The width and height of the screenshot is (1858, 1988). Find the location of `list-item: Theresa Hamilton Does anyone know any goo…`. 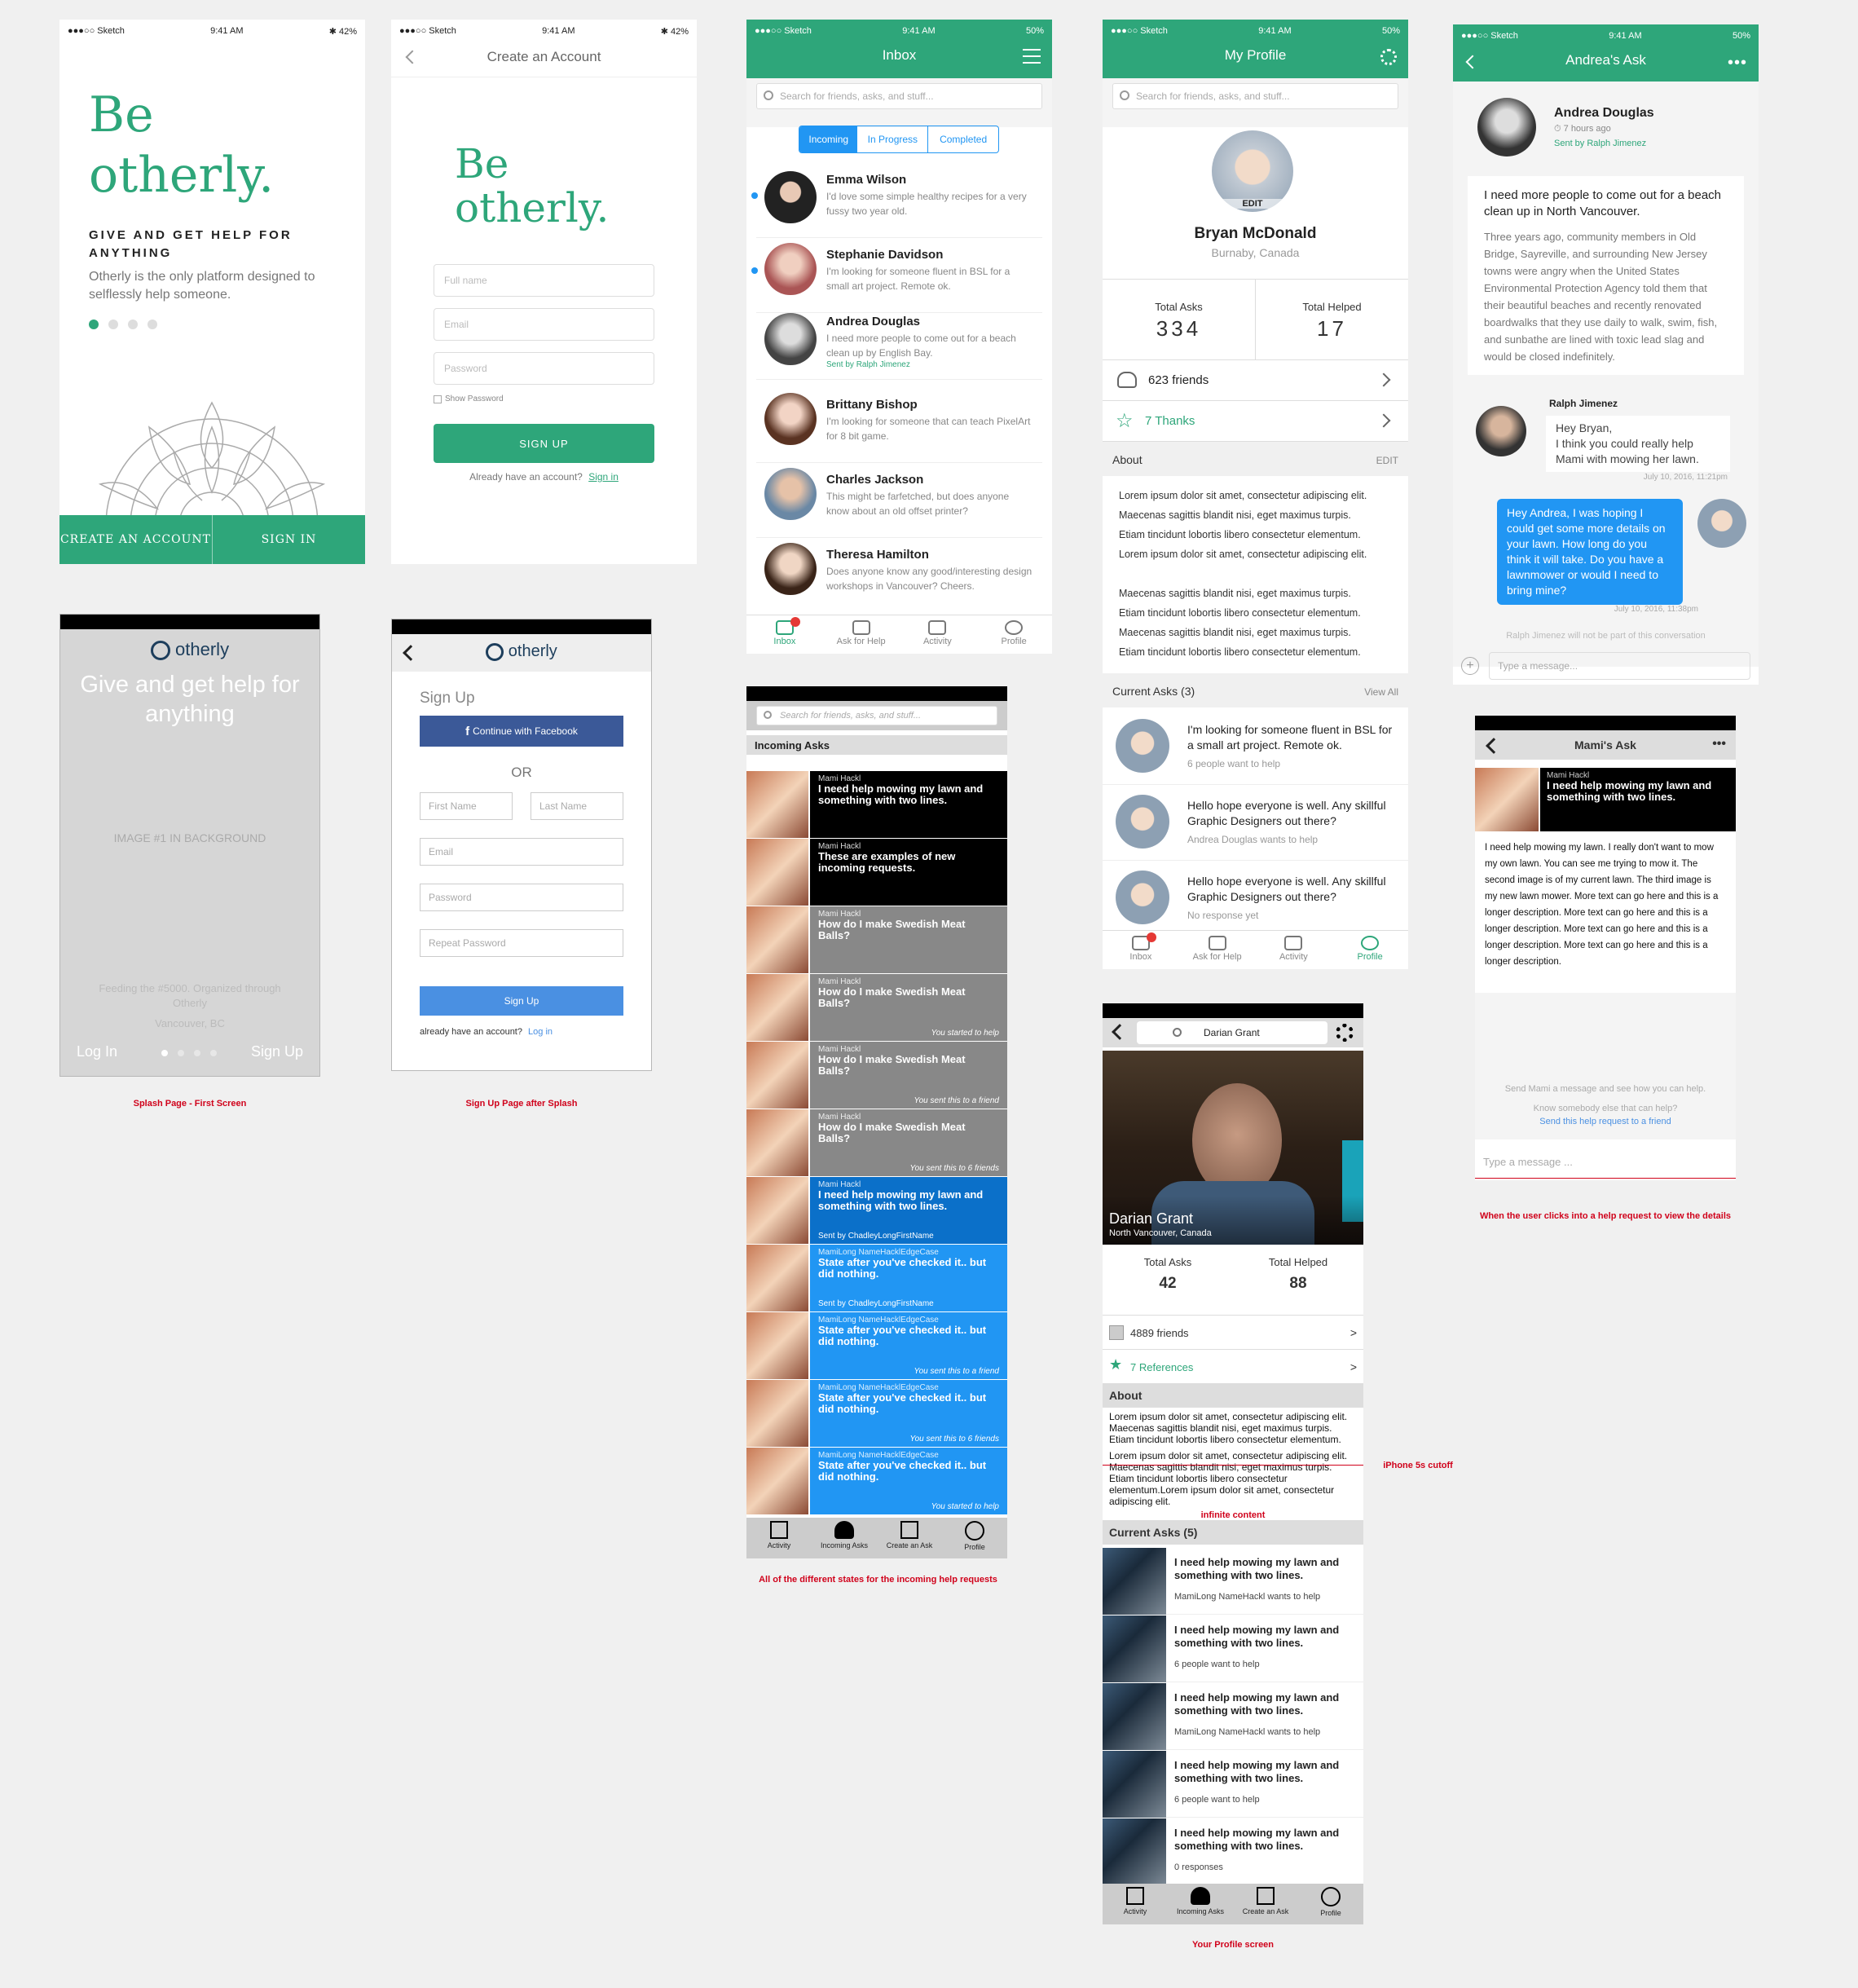

list-item: Theresa Hamilton Does anyone know any goo… is located at coordinates (899, 575).